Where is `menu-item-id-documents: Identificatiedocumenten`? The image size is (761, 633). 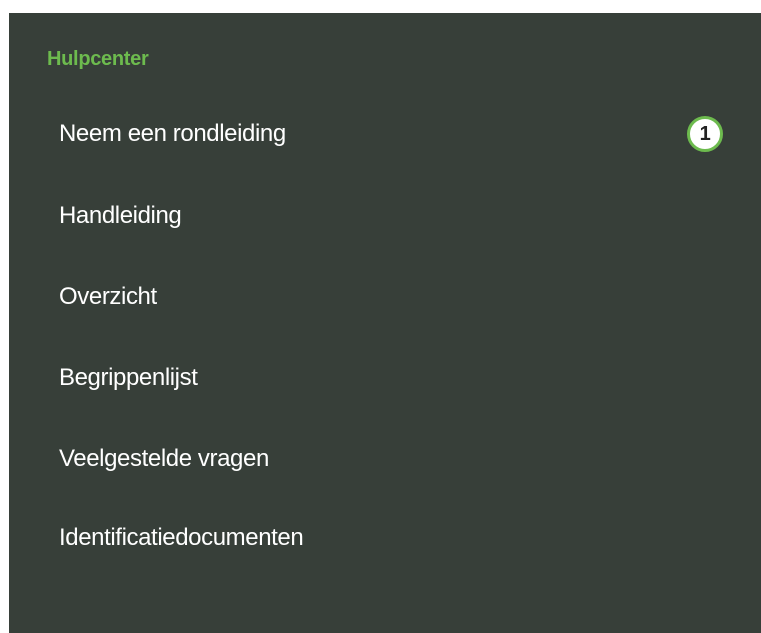
menu-item-id-documents: Identificatiedocumenten is located at coordinates (395, 538).